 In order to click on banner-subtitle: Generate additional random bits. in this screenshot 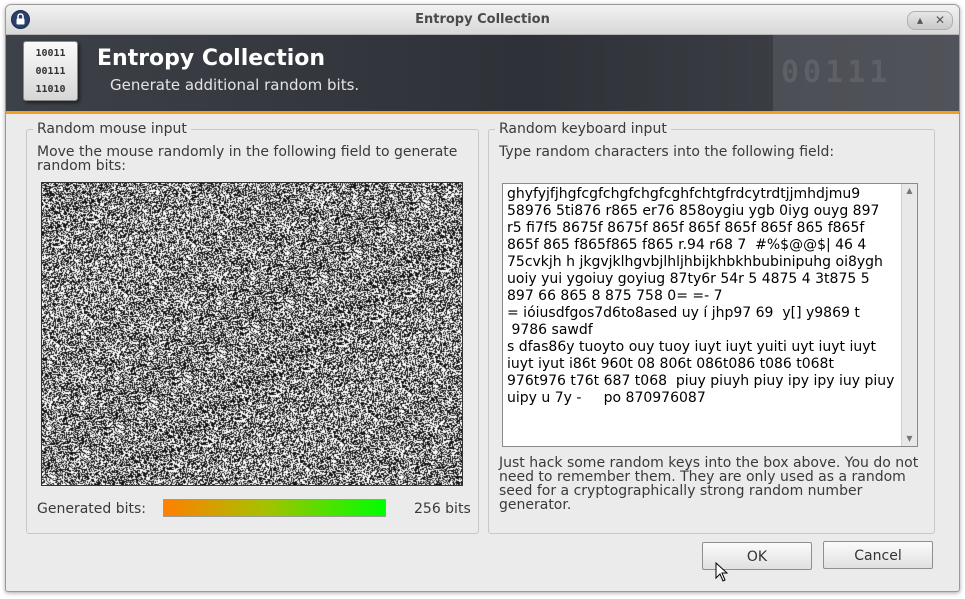, I will do `click(235, 85)`.